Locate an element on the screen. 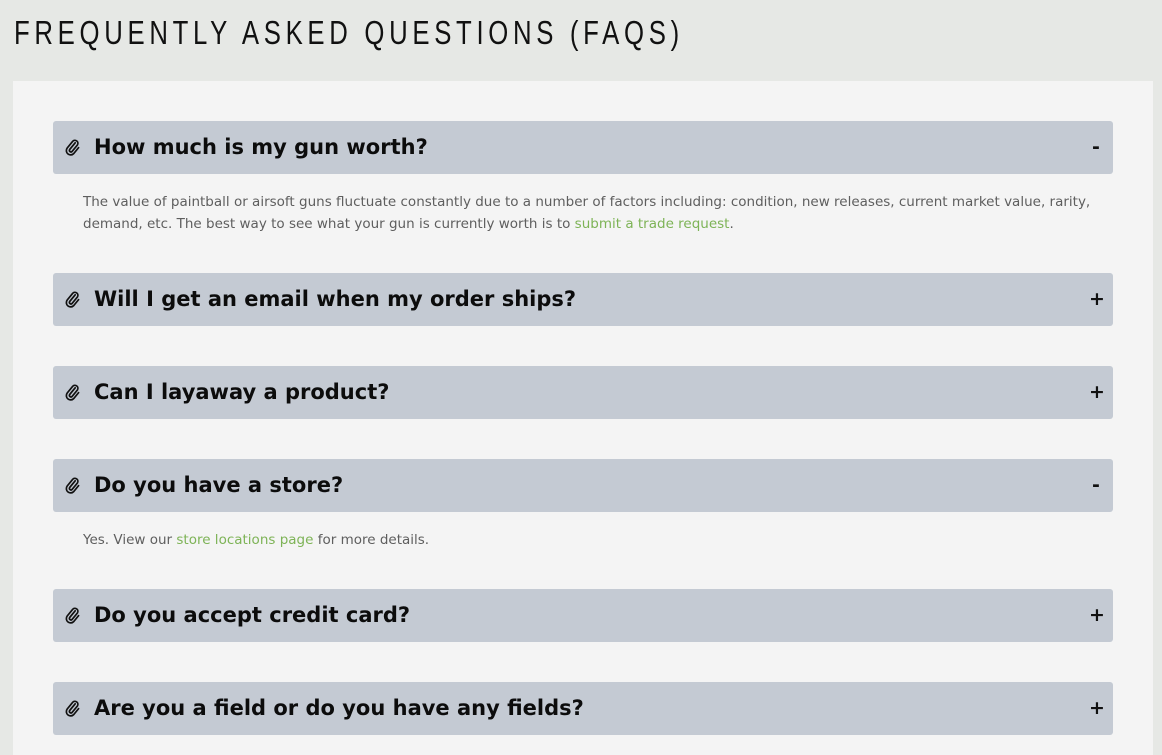  faq-answer-text: . is located at coordinates (731, 224).